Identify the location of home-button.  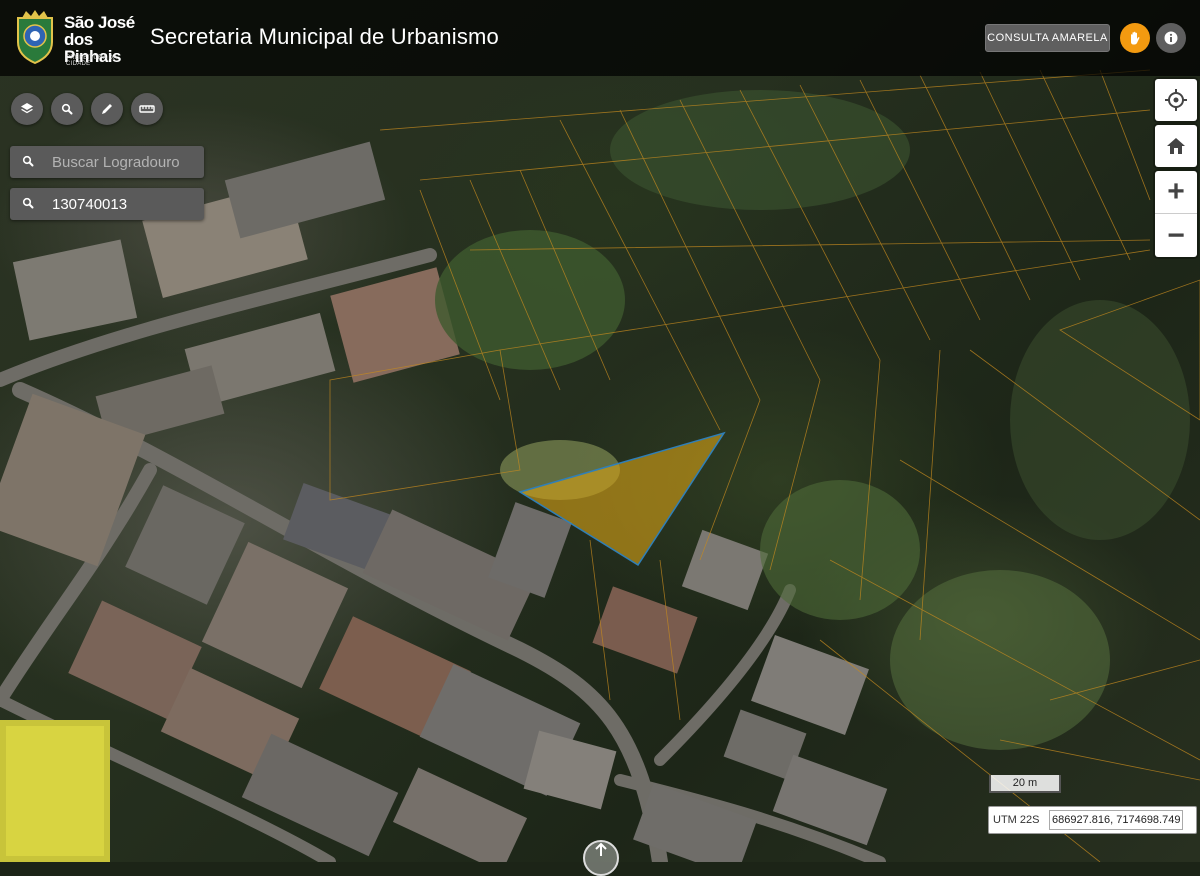
(1176, 146).